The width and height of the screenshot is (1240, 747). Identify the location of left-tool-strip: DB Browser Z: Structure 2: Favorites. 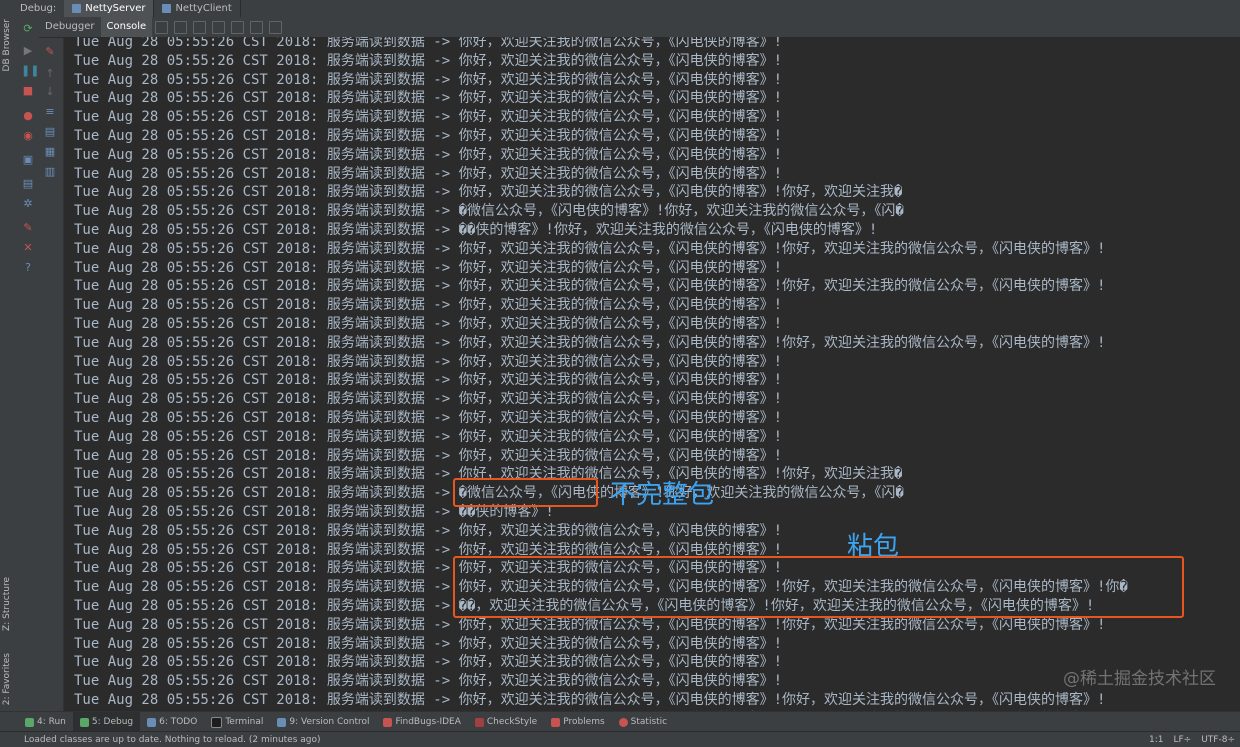
(9, 364).